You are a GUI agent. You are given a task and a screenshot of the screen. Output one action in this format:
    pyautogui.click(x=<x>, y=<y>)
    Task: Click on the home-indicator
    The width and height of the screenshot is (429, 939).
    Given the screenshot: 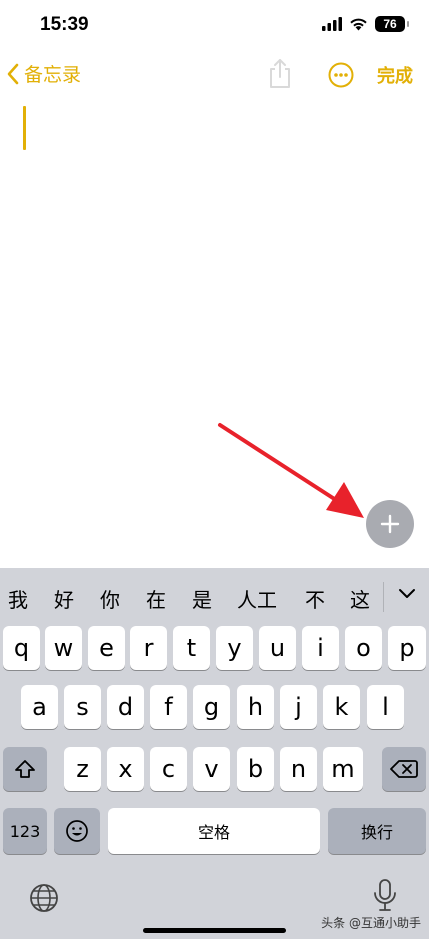 What is the action you would take?
    pyautogui.click(x=214, y=930)
    